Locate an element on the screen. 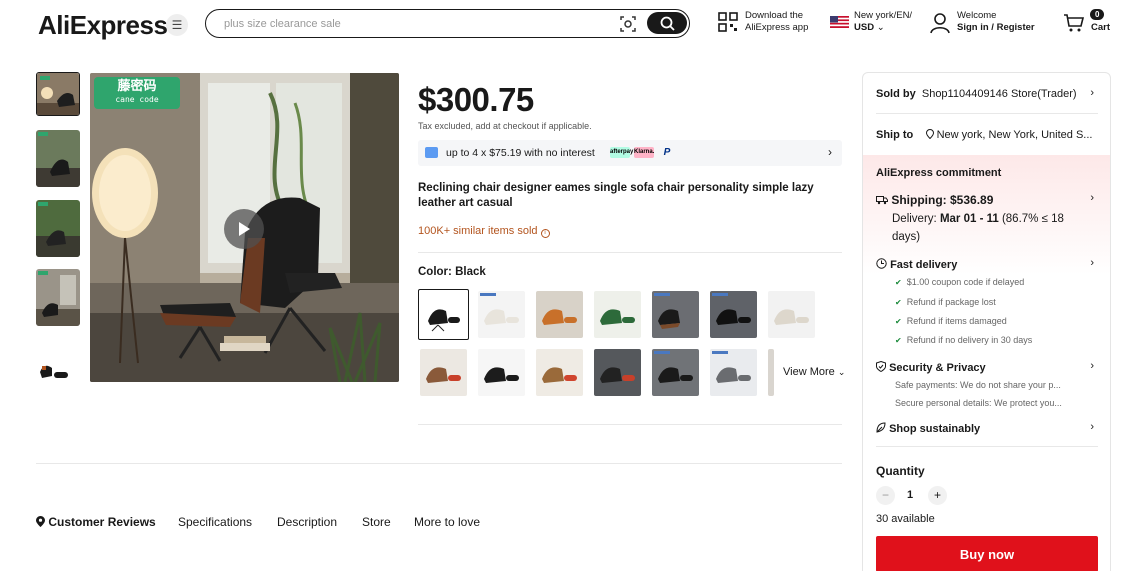 The width and height of the screenshot is (1122, 571). aliexpress-logo: AliExpress is located at coordinates (103, 25).